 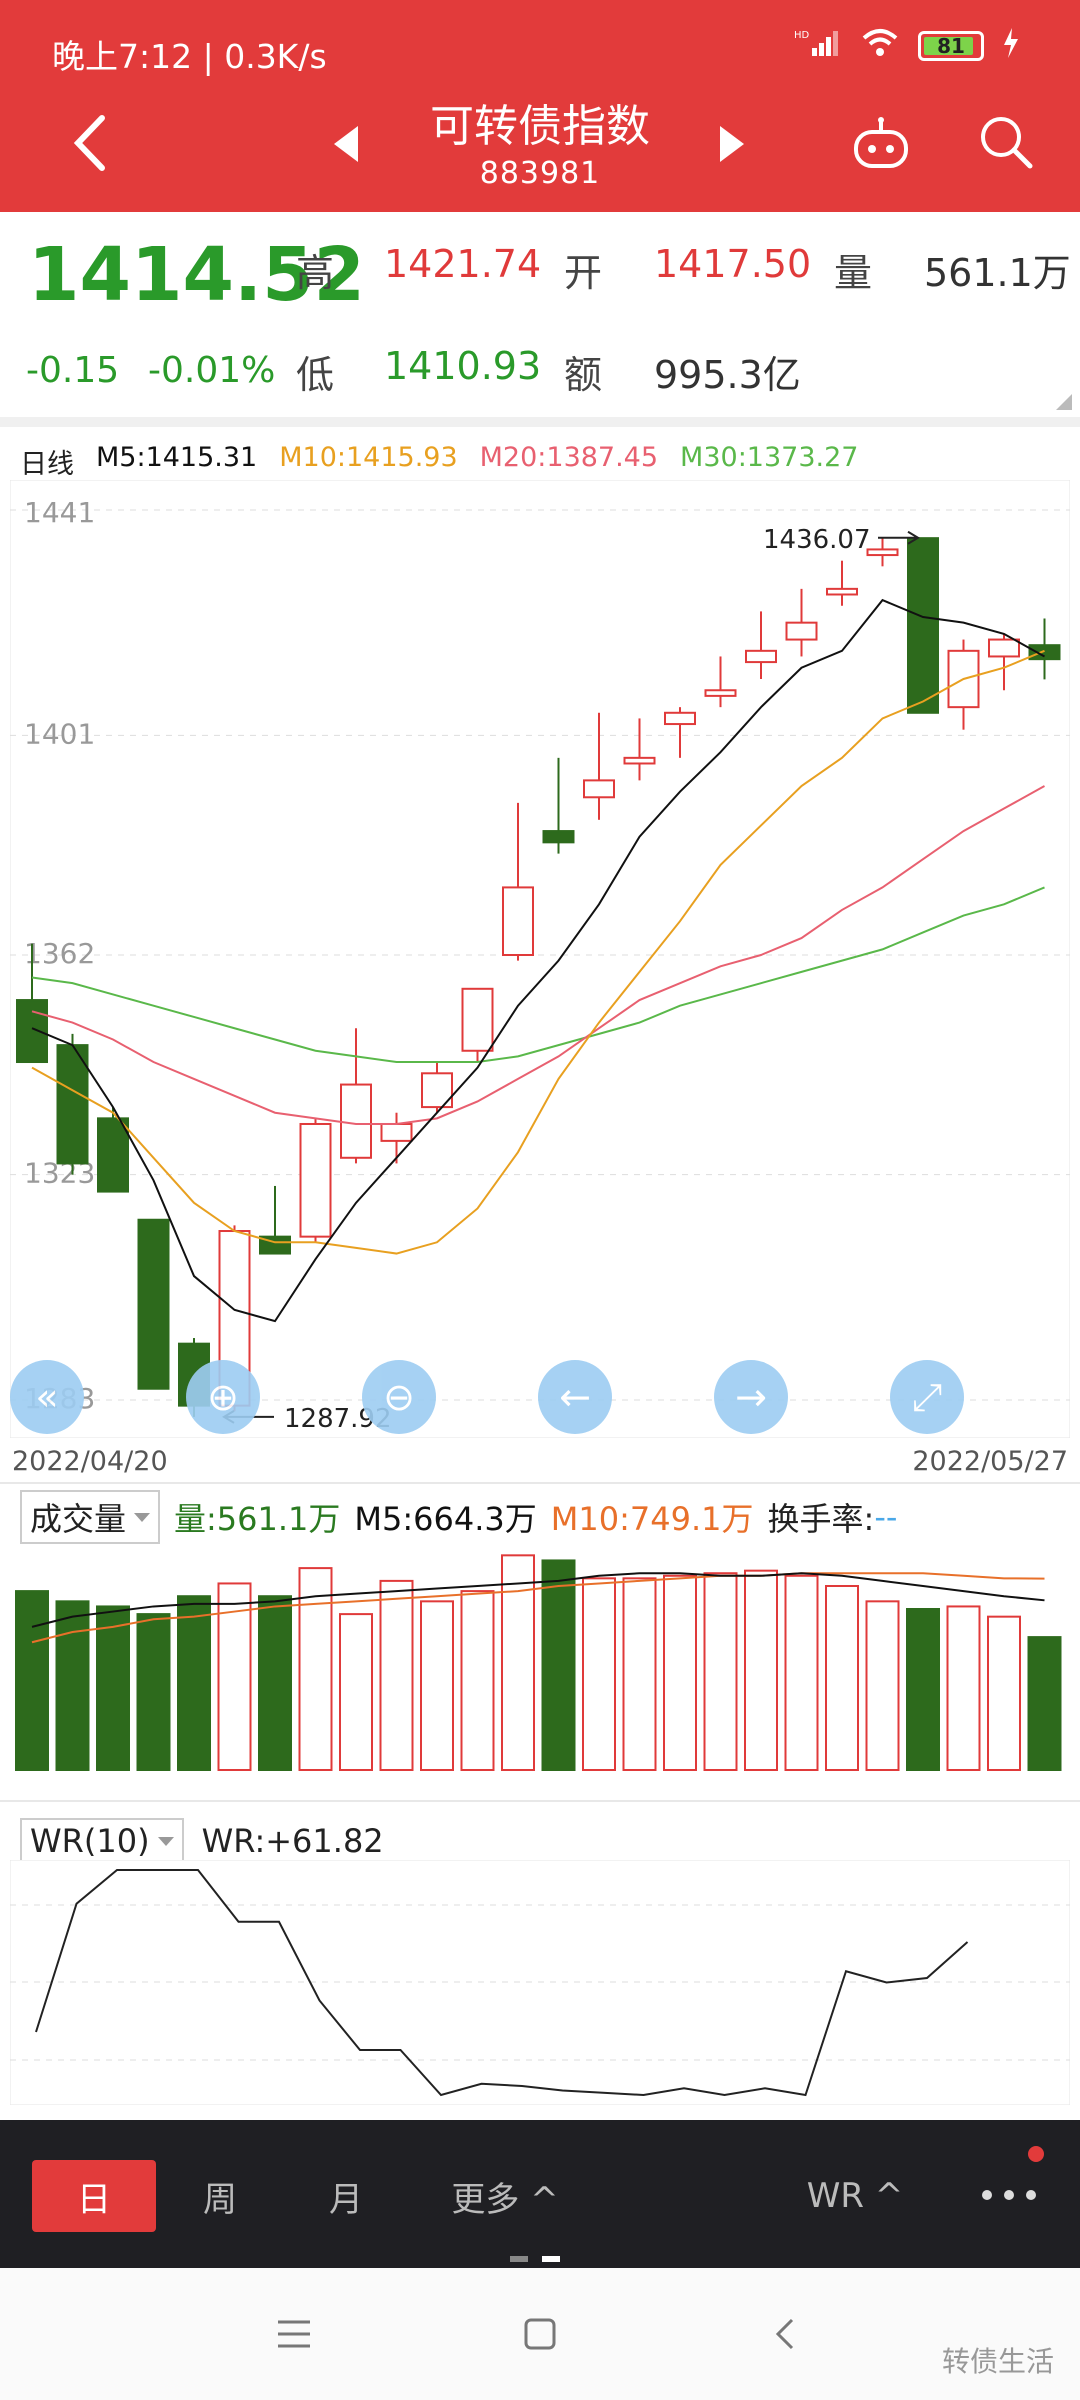 I want to click on wr-value: WR:+61.82, so click(x=292, y=1841).